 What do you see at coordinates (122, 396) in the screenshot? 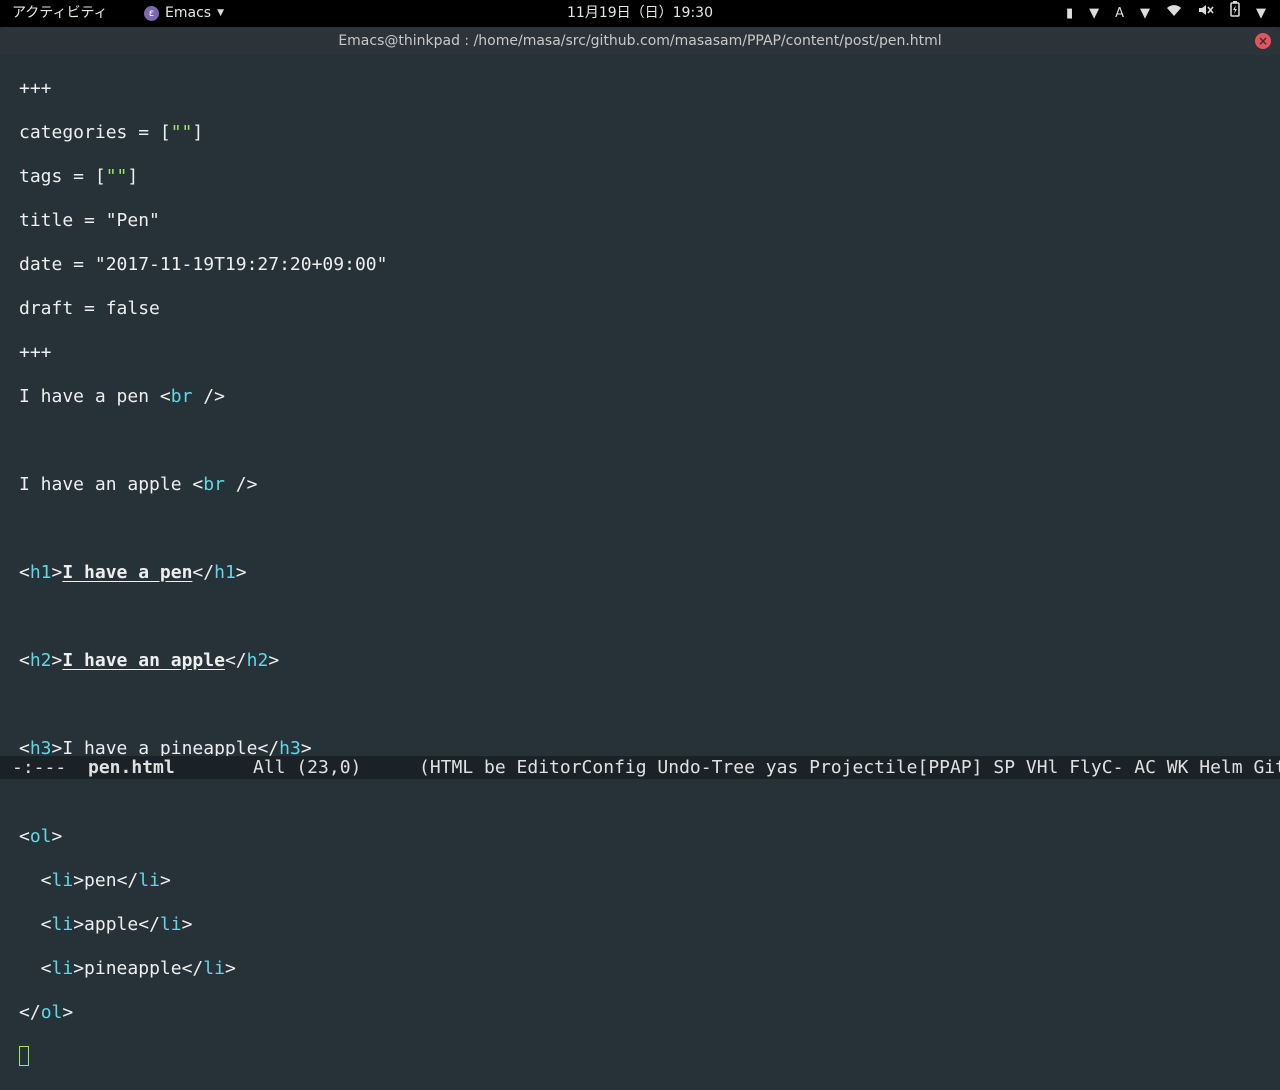
I see `code-line: I have a pen <br />` at bounding box center [122, 396].